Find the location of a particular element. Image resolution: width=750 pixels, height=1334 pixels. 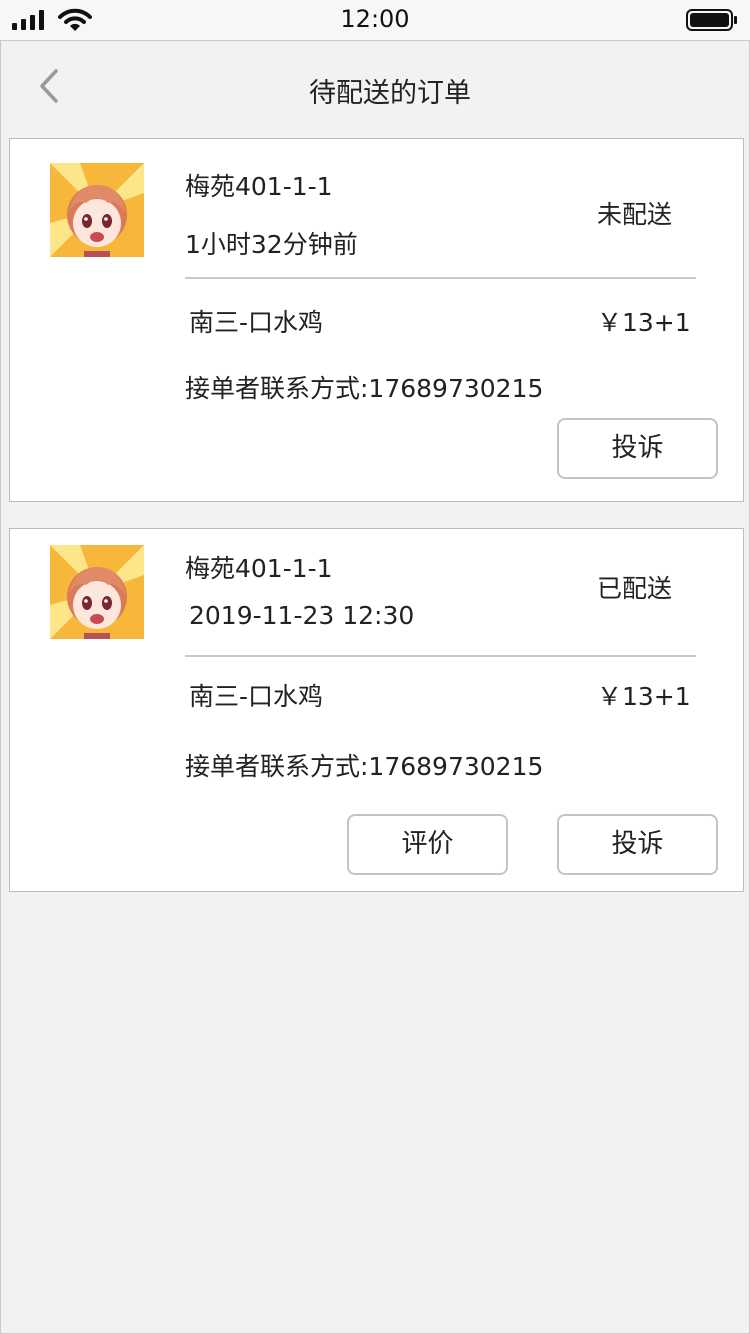

order-time: 2019-11-23 12:30 is located at coordinates (302, 615).